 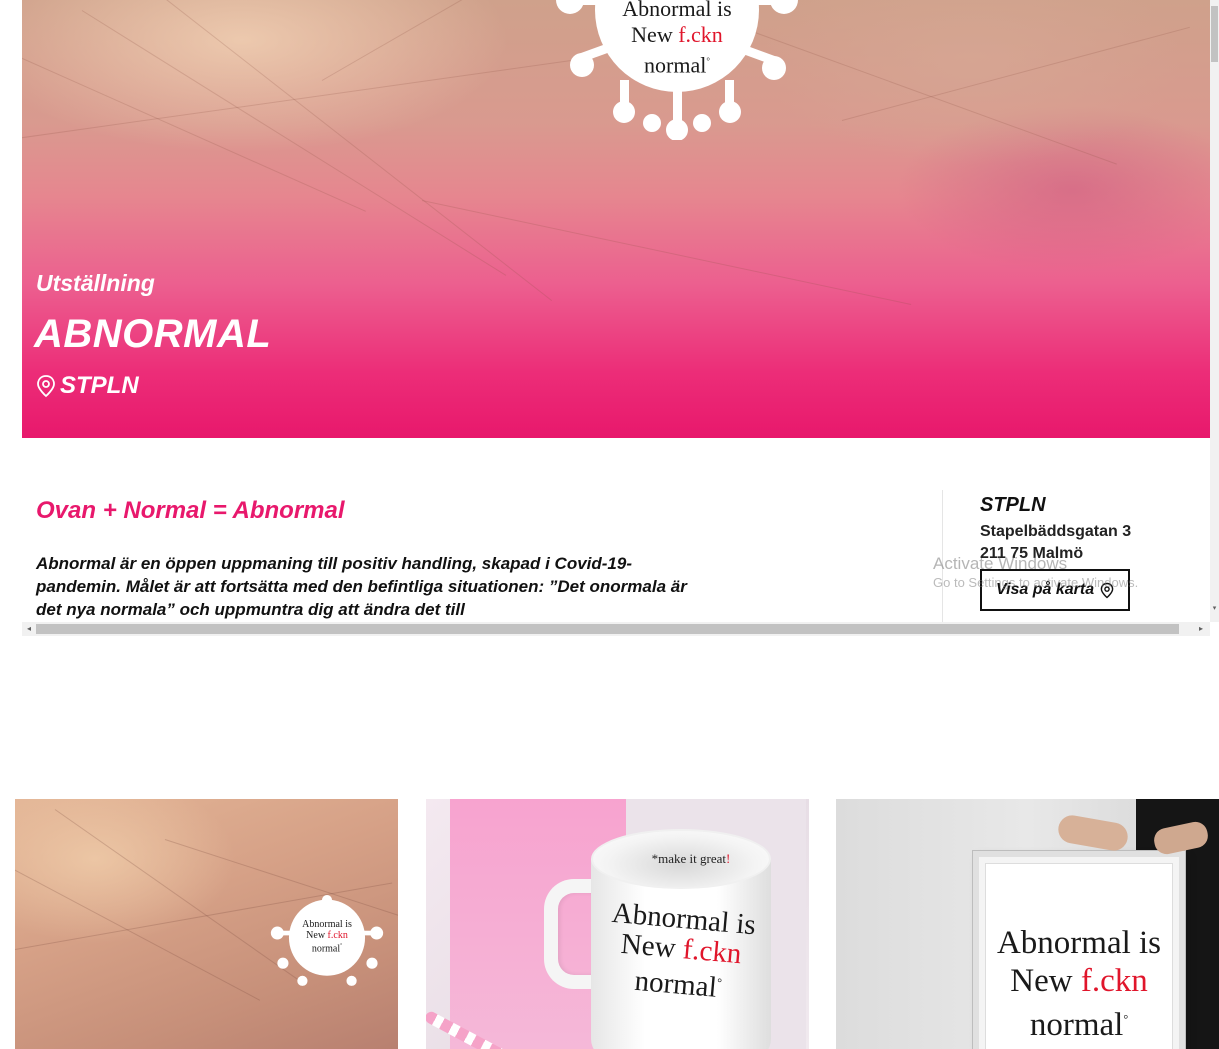 What do you see at coordinates (1214, 311) in the screenshot?
I see `vertical-scrollbar: ▾` at bounding box center [1214, 311].